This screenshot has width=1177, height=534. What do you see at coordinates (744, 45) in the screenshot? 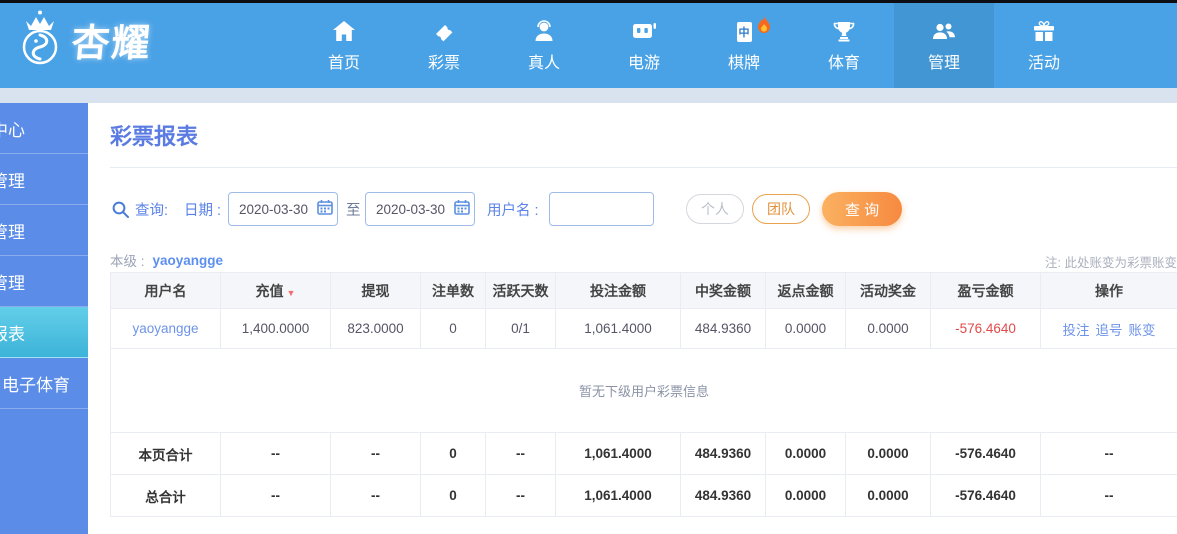
I see `nav-item-boardgames: 中 棋牌` at bounding box center [744, 45].